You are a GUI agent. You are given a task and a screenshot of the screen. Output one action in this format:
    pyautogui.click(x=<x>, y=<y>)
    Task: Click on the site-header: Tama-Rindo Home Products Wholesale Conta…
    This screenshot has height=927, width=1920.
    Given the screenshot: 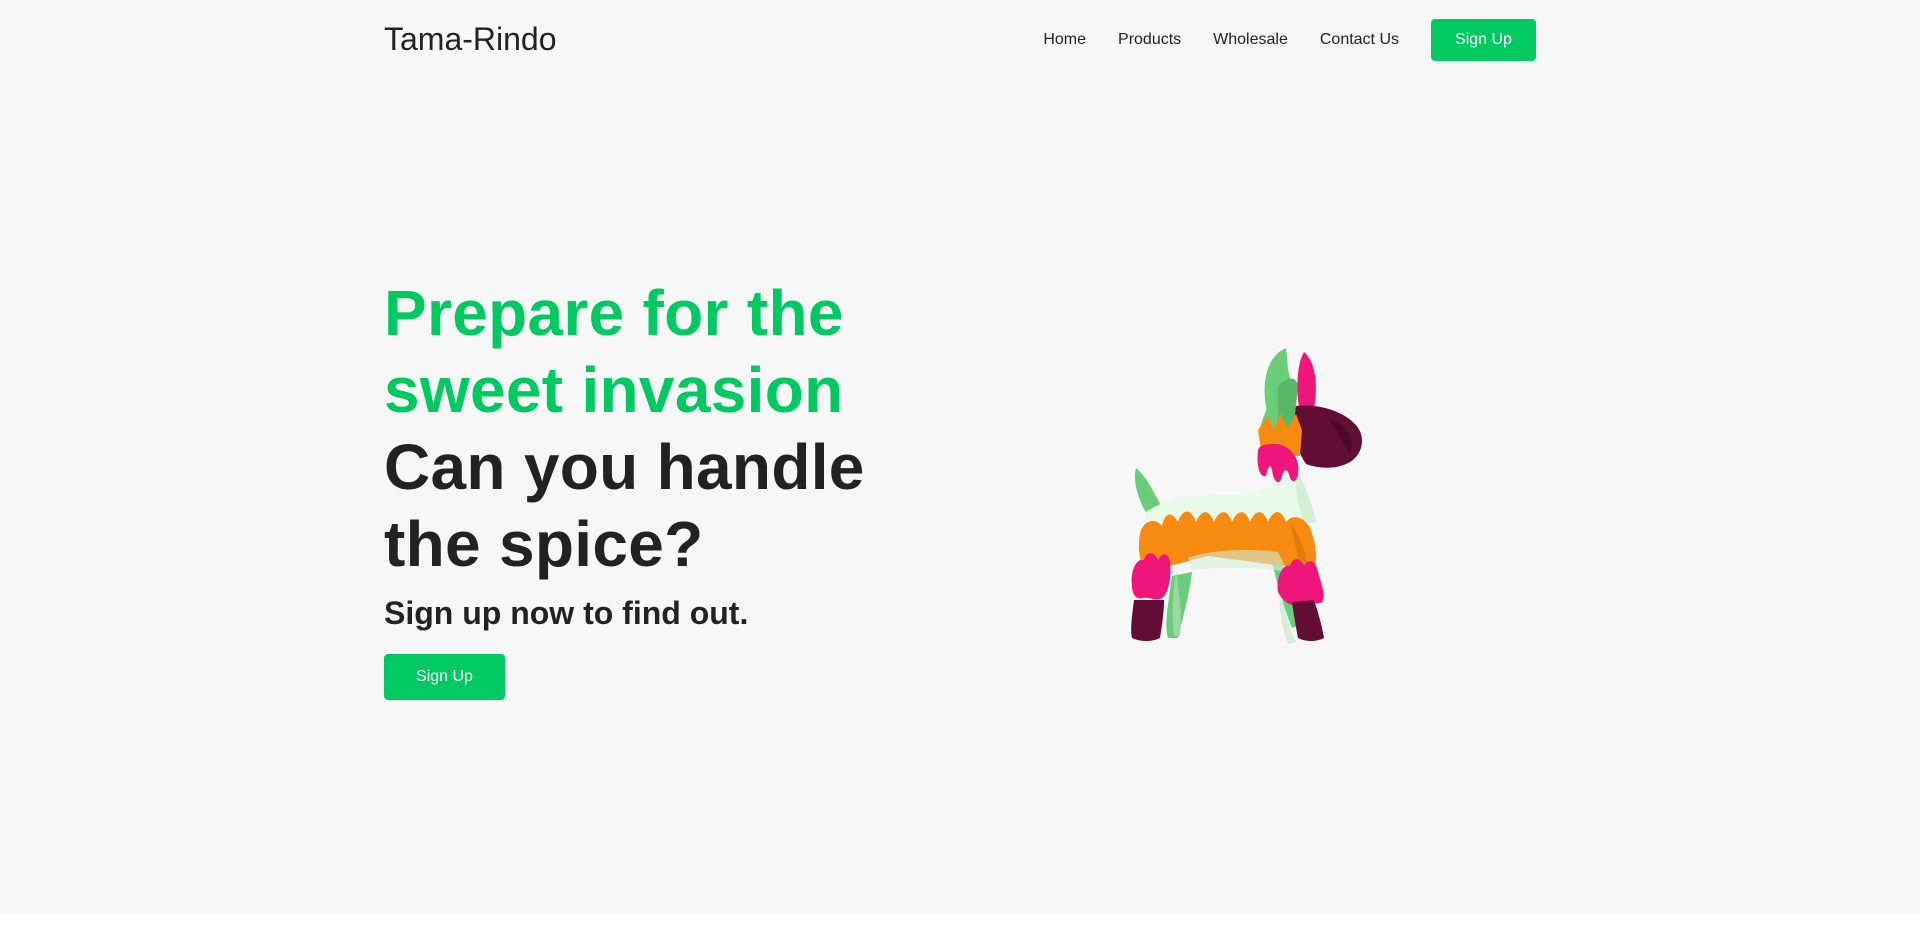 What is the action you would take?
    pyautogui.click(x=960, y=40)
    